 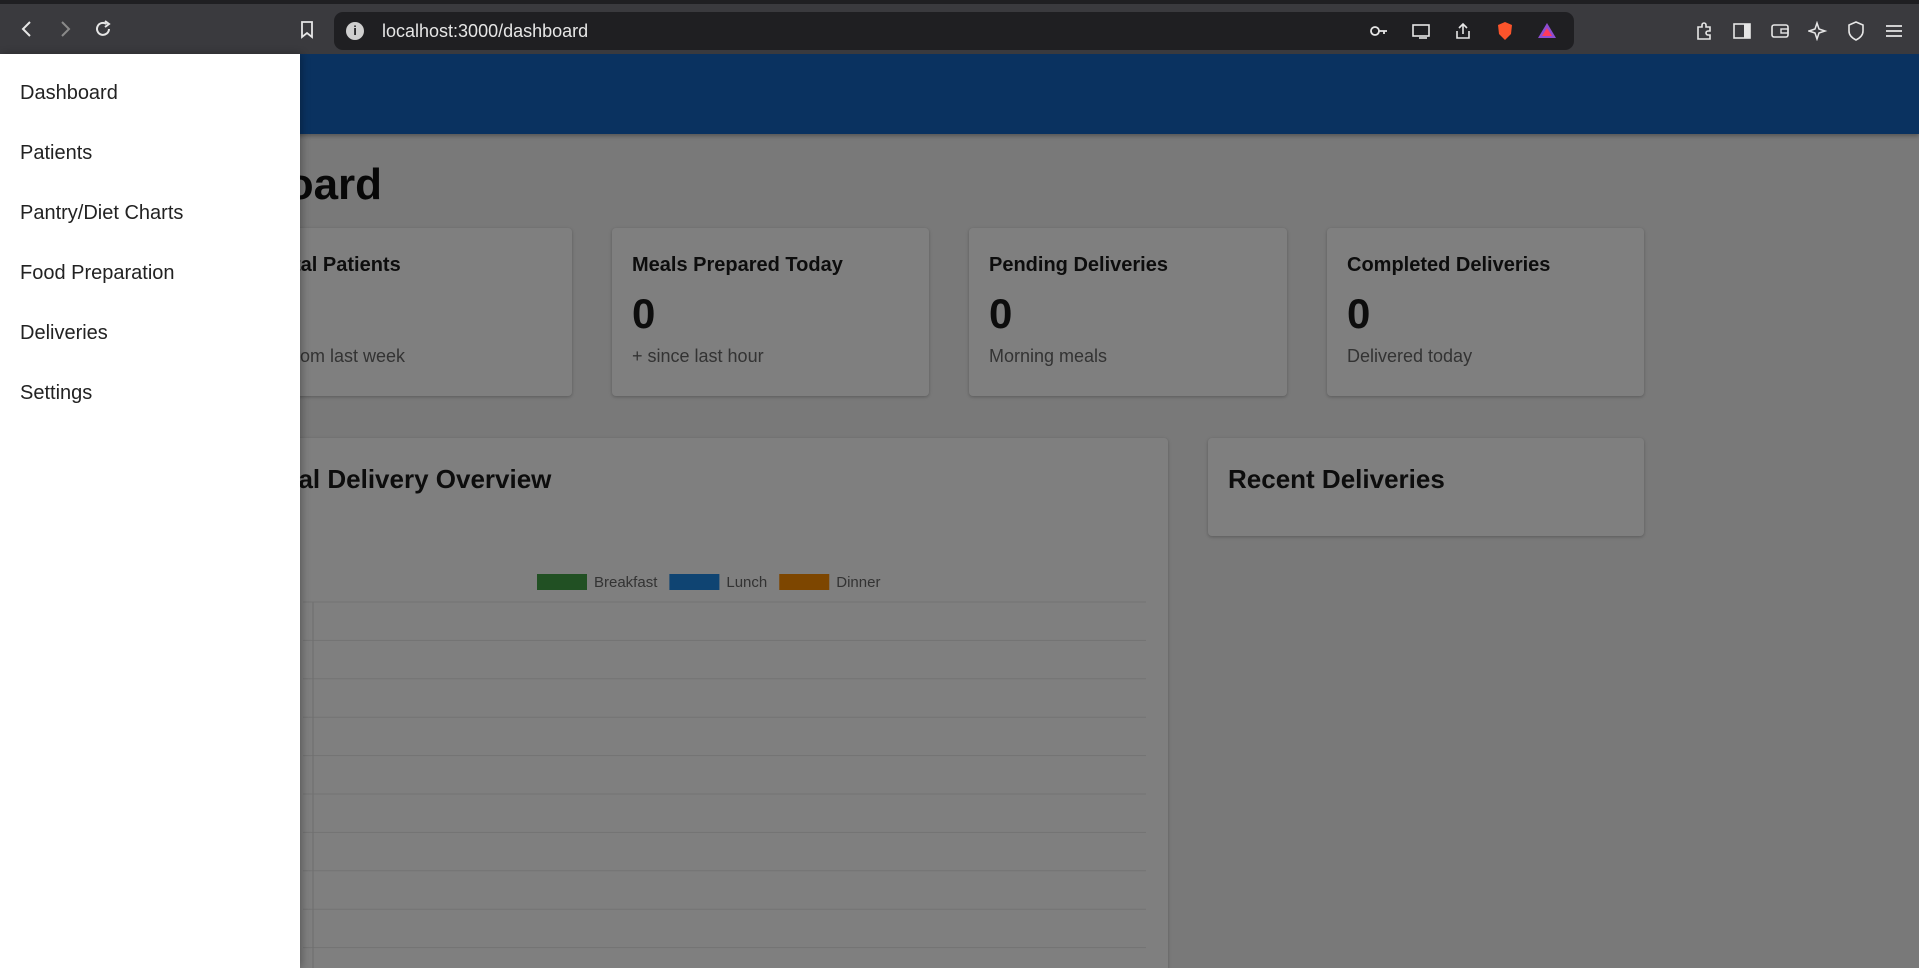 I want to click on sidebar-icon, so click(x=1742, y=31).